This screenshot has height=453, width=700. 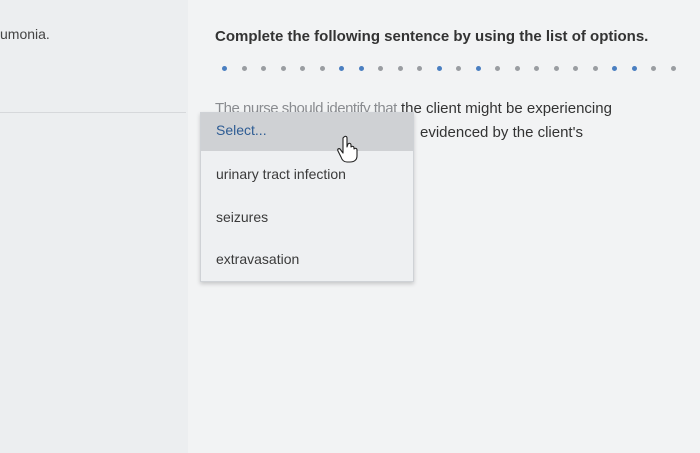 I want to click on dropdown-option-seizures: seizures, so click(x=242, y=217).